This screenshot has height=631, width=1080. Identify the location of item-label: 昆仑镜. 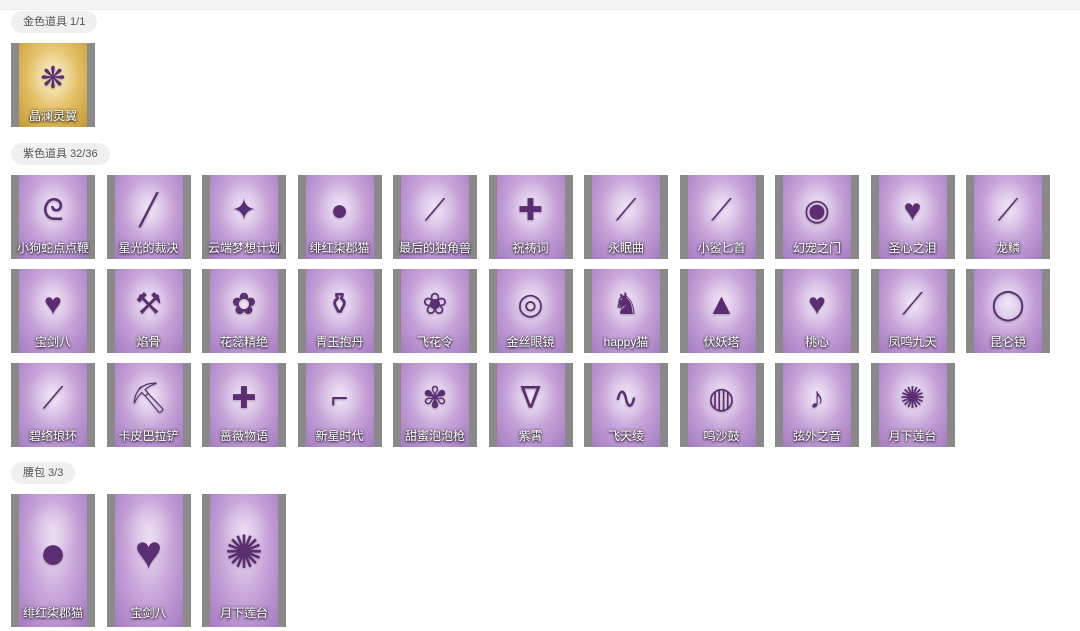
(1007, 342).